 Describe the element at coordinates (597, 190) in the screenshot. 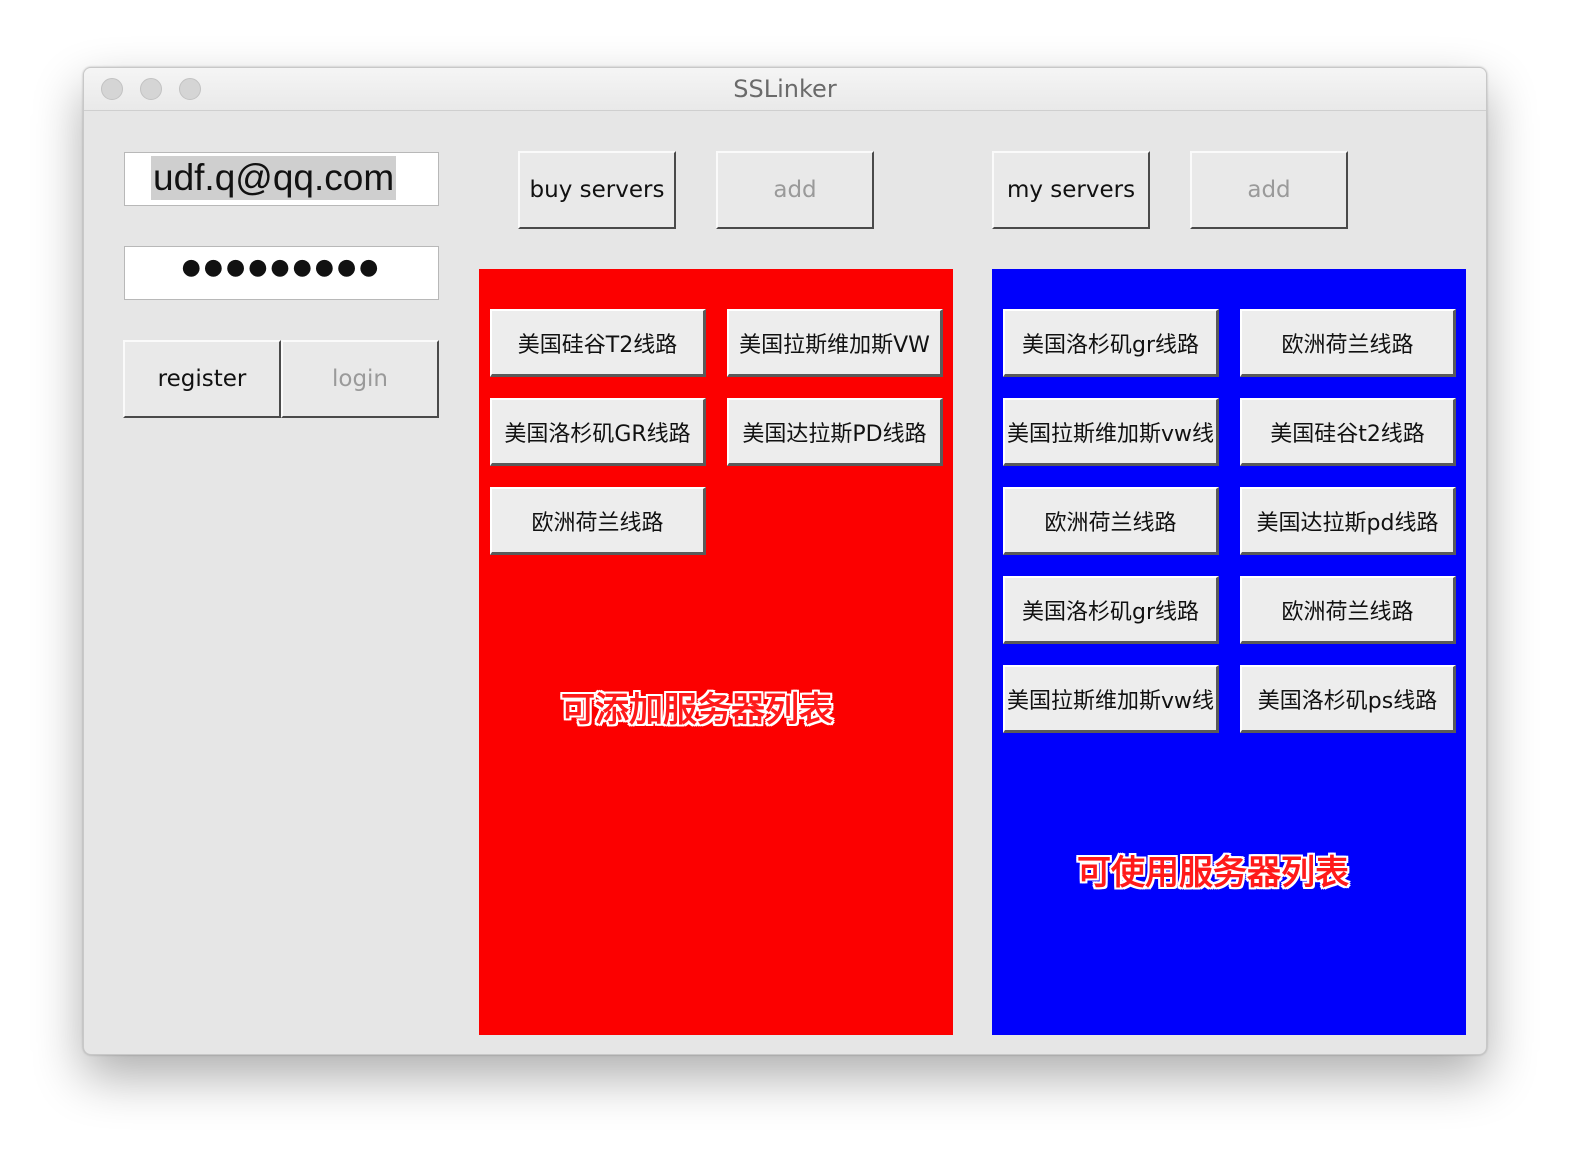

I see `buy-servers-button: buy servers` at that location.